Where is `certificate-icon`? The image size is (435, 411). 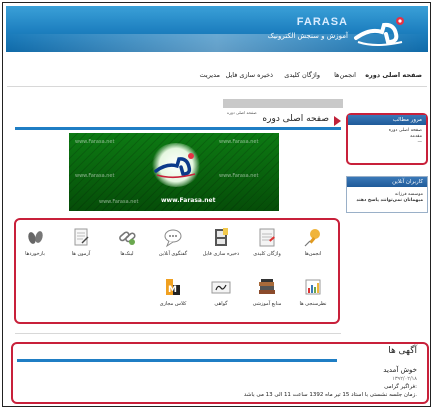
certificate-icon is located at coordinates (221, 287).